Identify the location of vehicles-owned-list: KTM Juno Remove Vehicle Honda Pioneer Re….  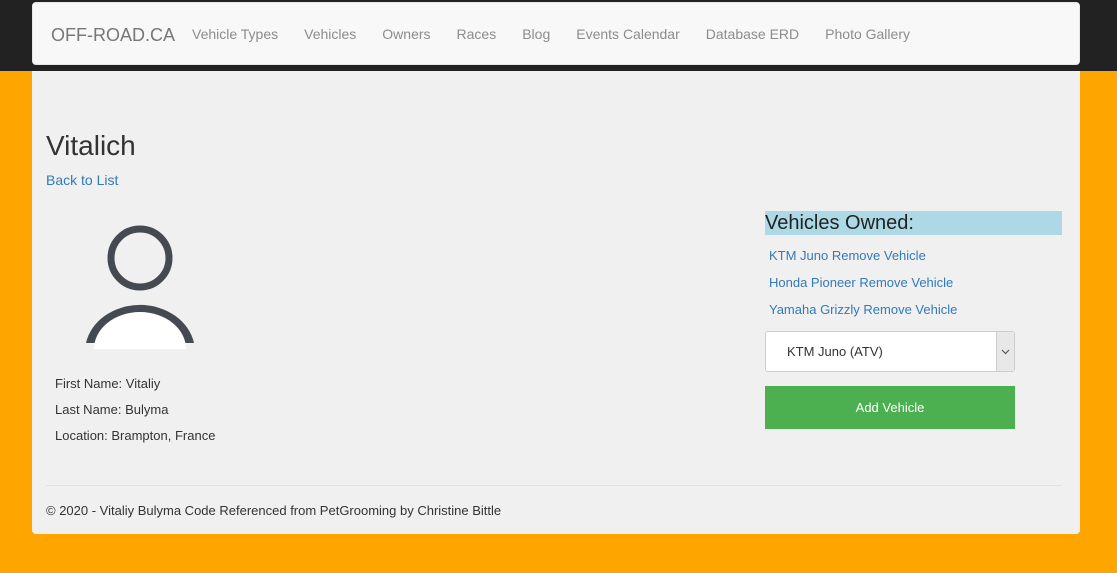
(863, 287).